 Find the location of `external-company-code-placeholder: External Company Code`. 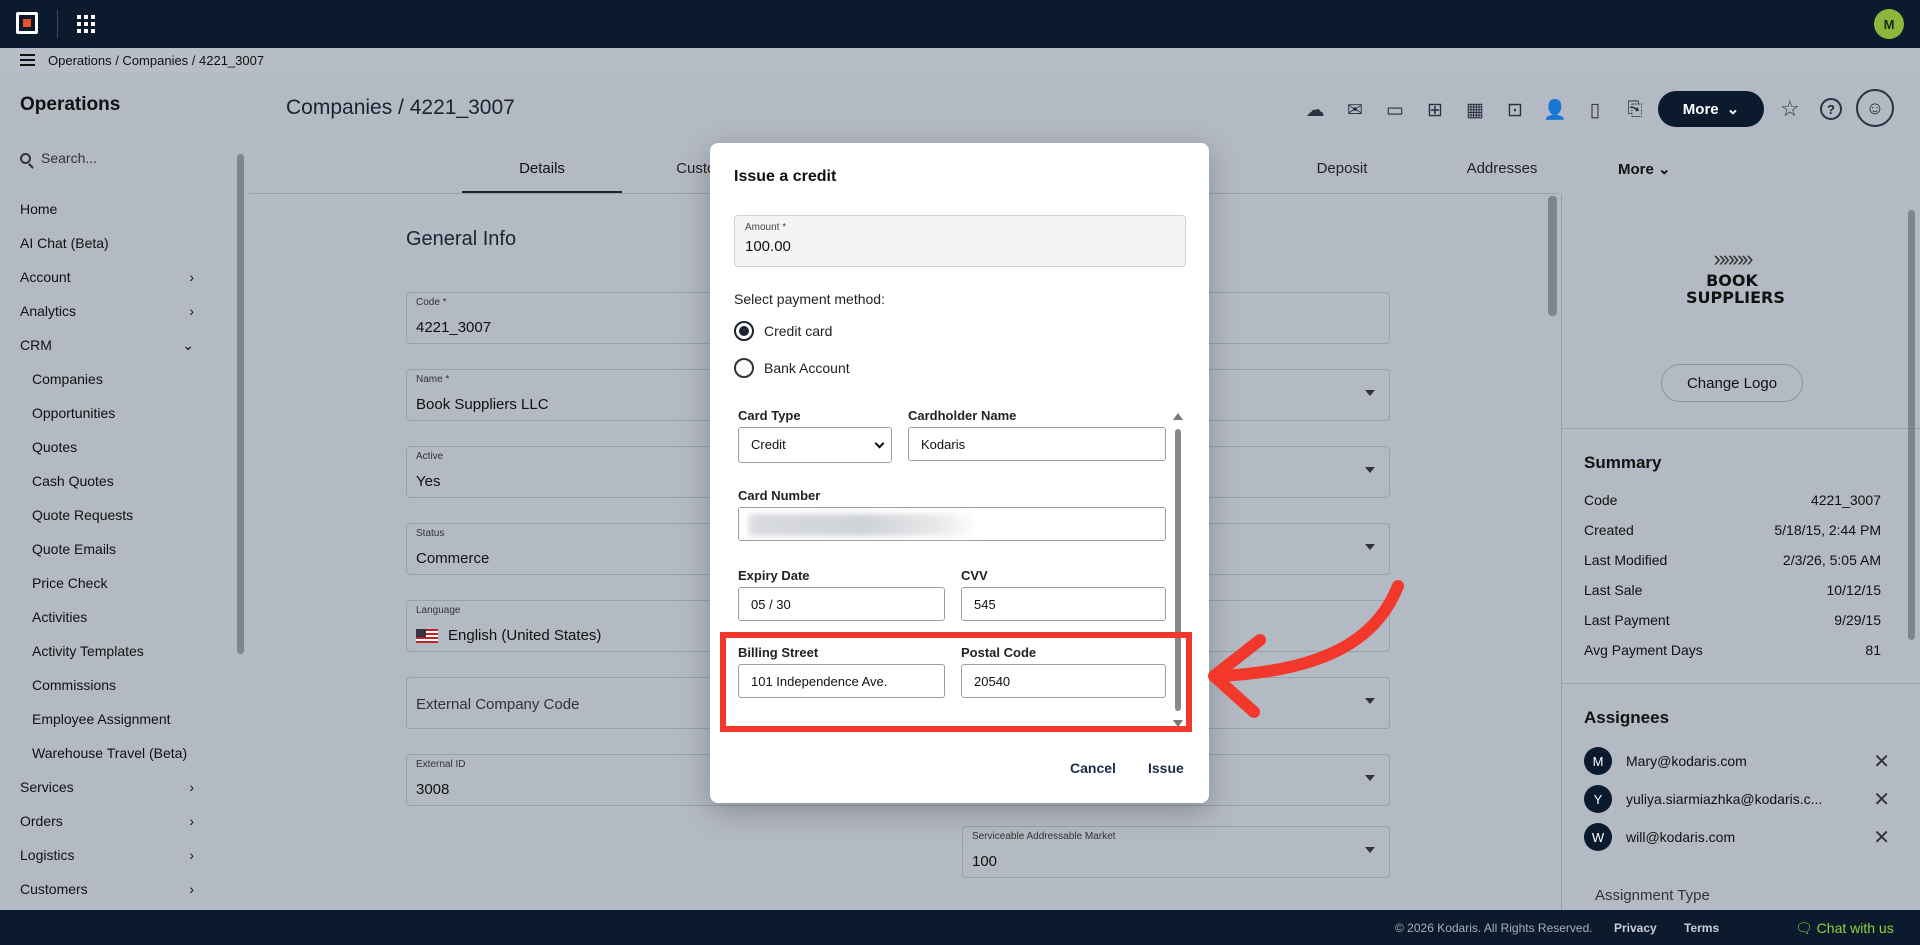

external-company-code-placeholder: External Company Code is located at coordinates (498, 704).